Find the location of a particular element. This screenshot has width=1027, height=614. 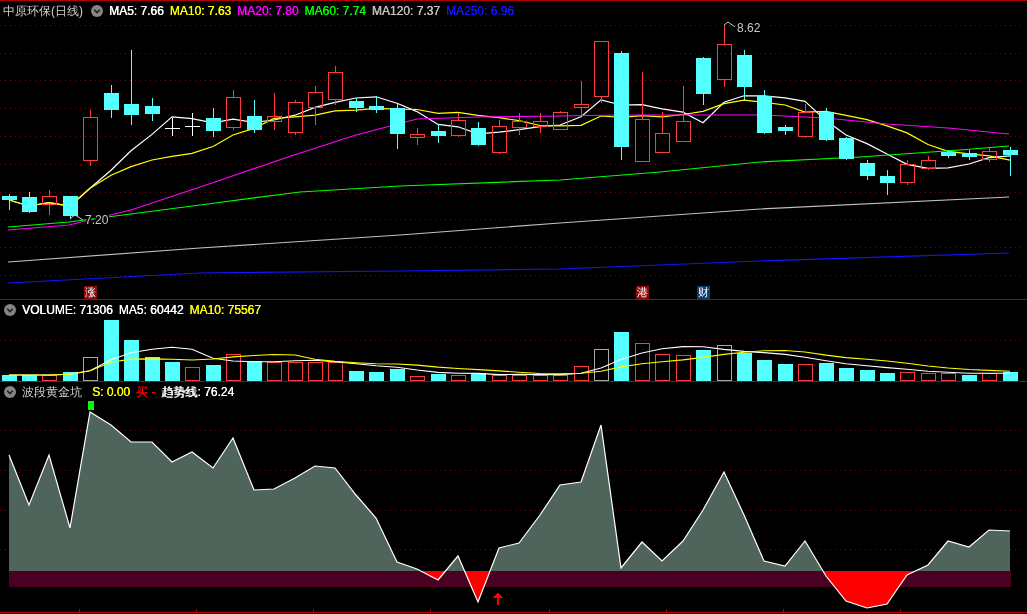

indicator-title: 波段黄金坑 is located at coordinates (52, 392).